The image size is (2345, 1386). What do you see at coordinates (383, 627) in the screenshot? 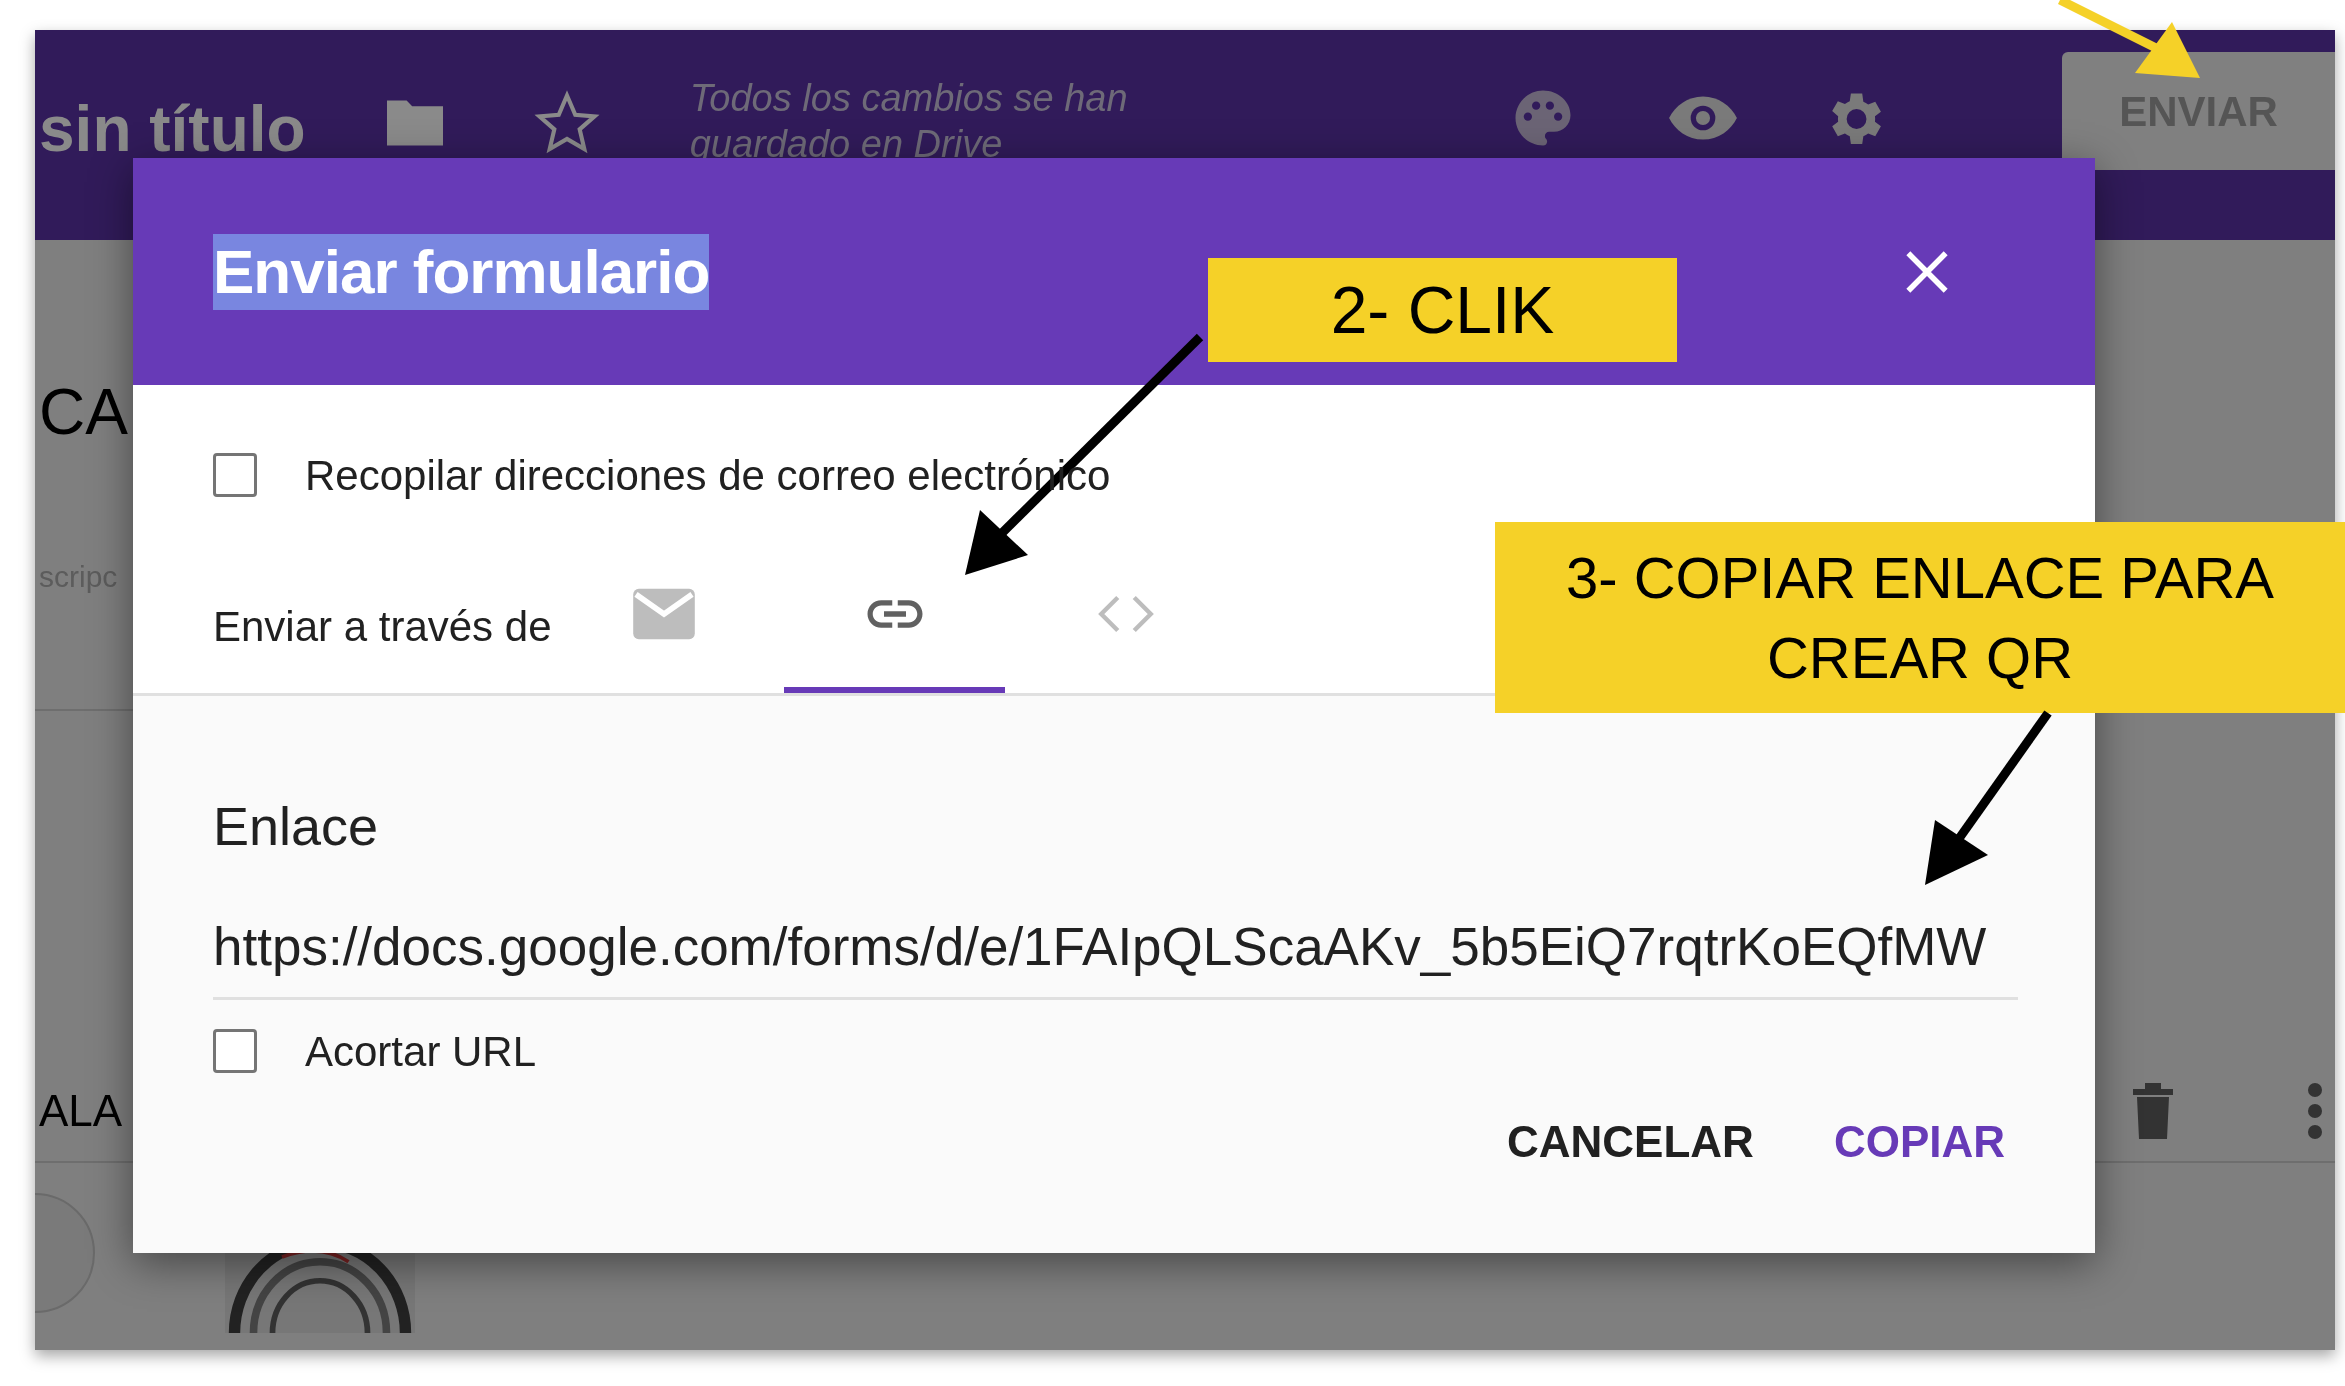
I see `send-via-label: Enviar a través de` at bounding box center [383, 627].